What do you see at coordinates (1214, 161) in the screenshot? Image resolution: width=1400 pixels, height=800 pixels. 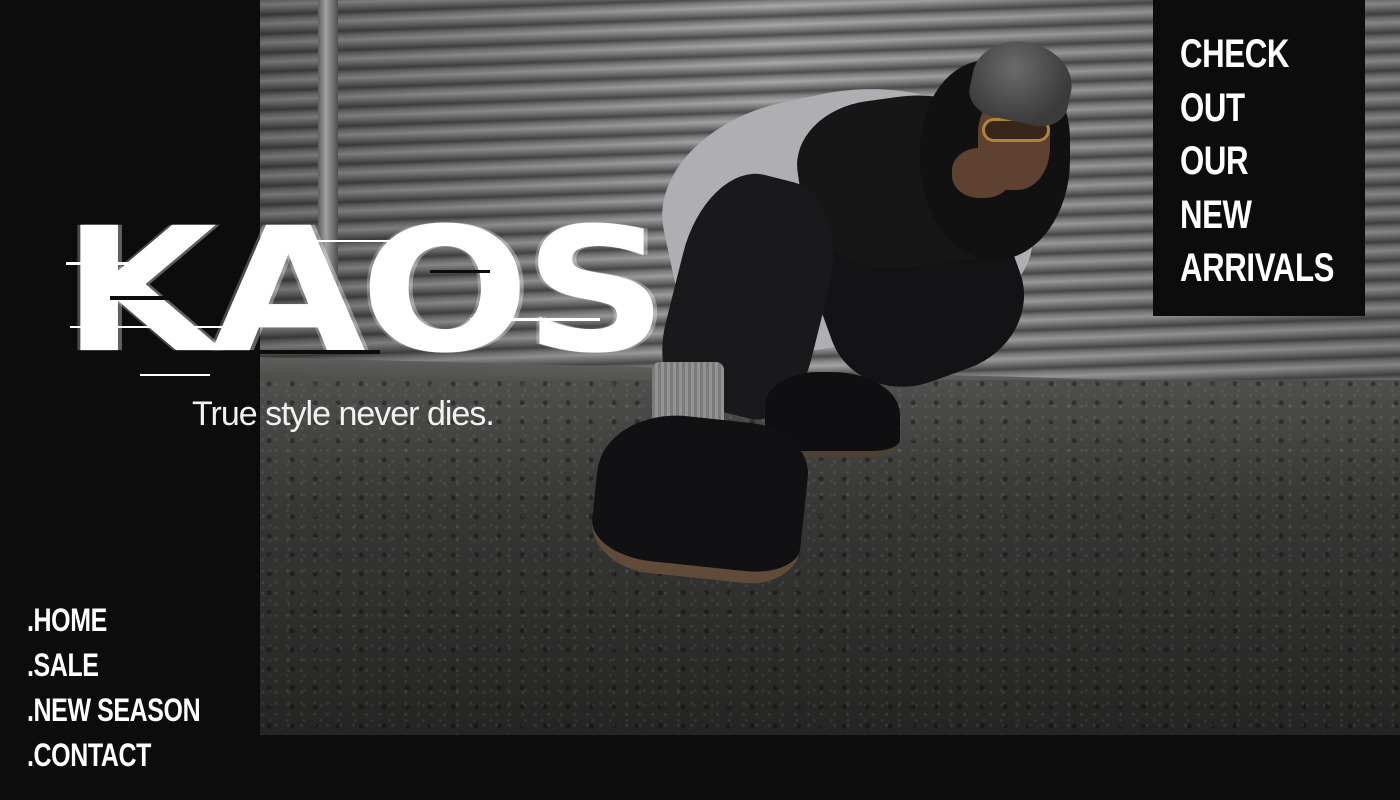 I see `cta-line: OUR` at bounding box center [1214, 161].